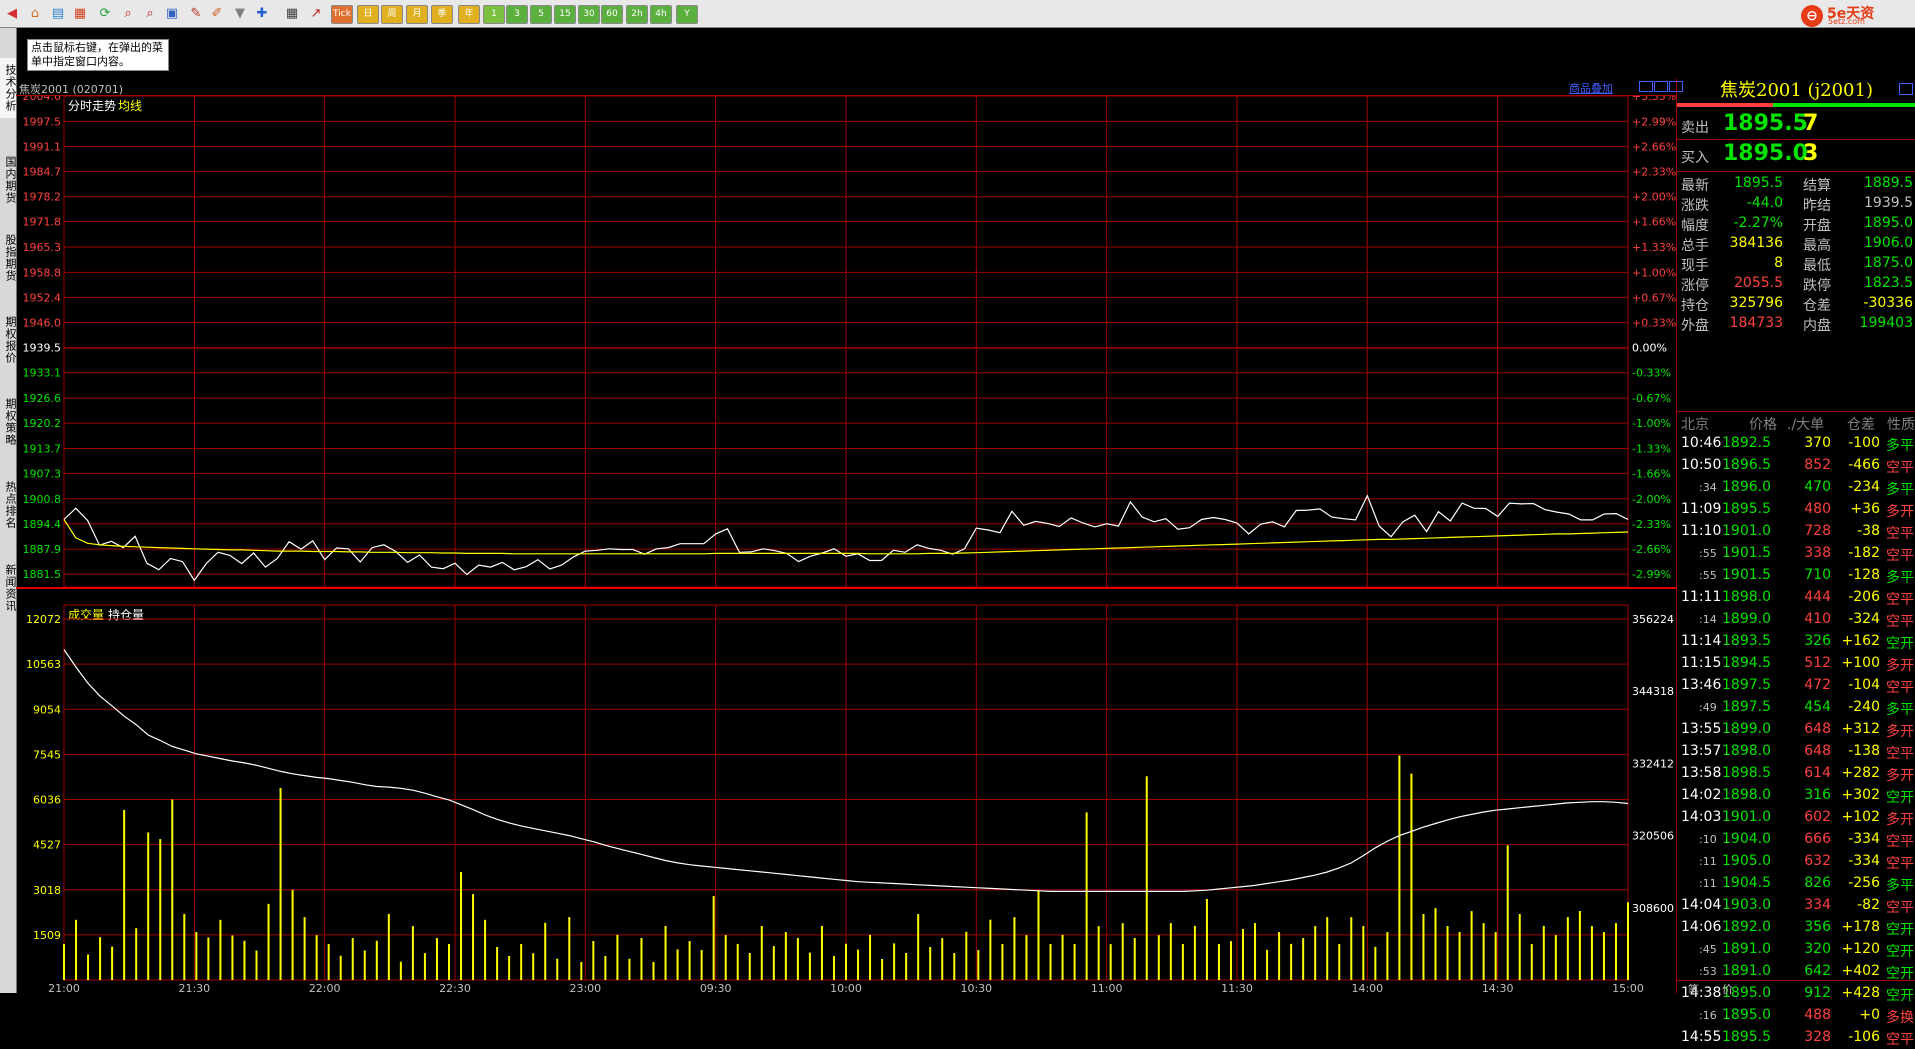 This screenshot has width=1915, height=1049. I want to click on period-button: 30, so click(589, 14).